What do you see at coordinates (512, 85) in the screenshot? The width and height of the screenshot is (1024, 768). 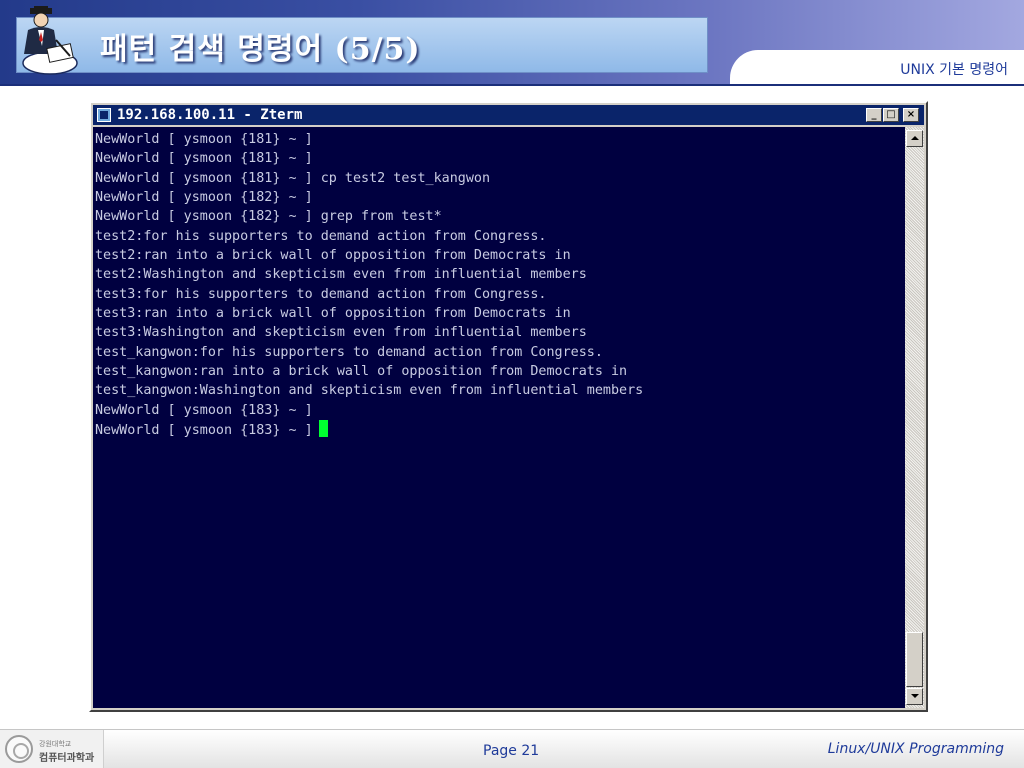 I see `banner-divider` at bounding box center [512, 85].